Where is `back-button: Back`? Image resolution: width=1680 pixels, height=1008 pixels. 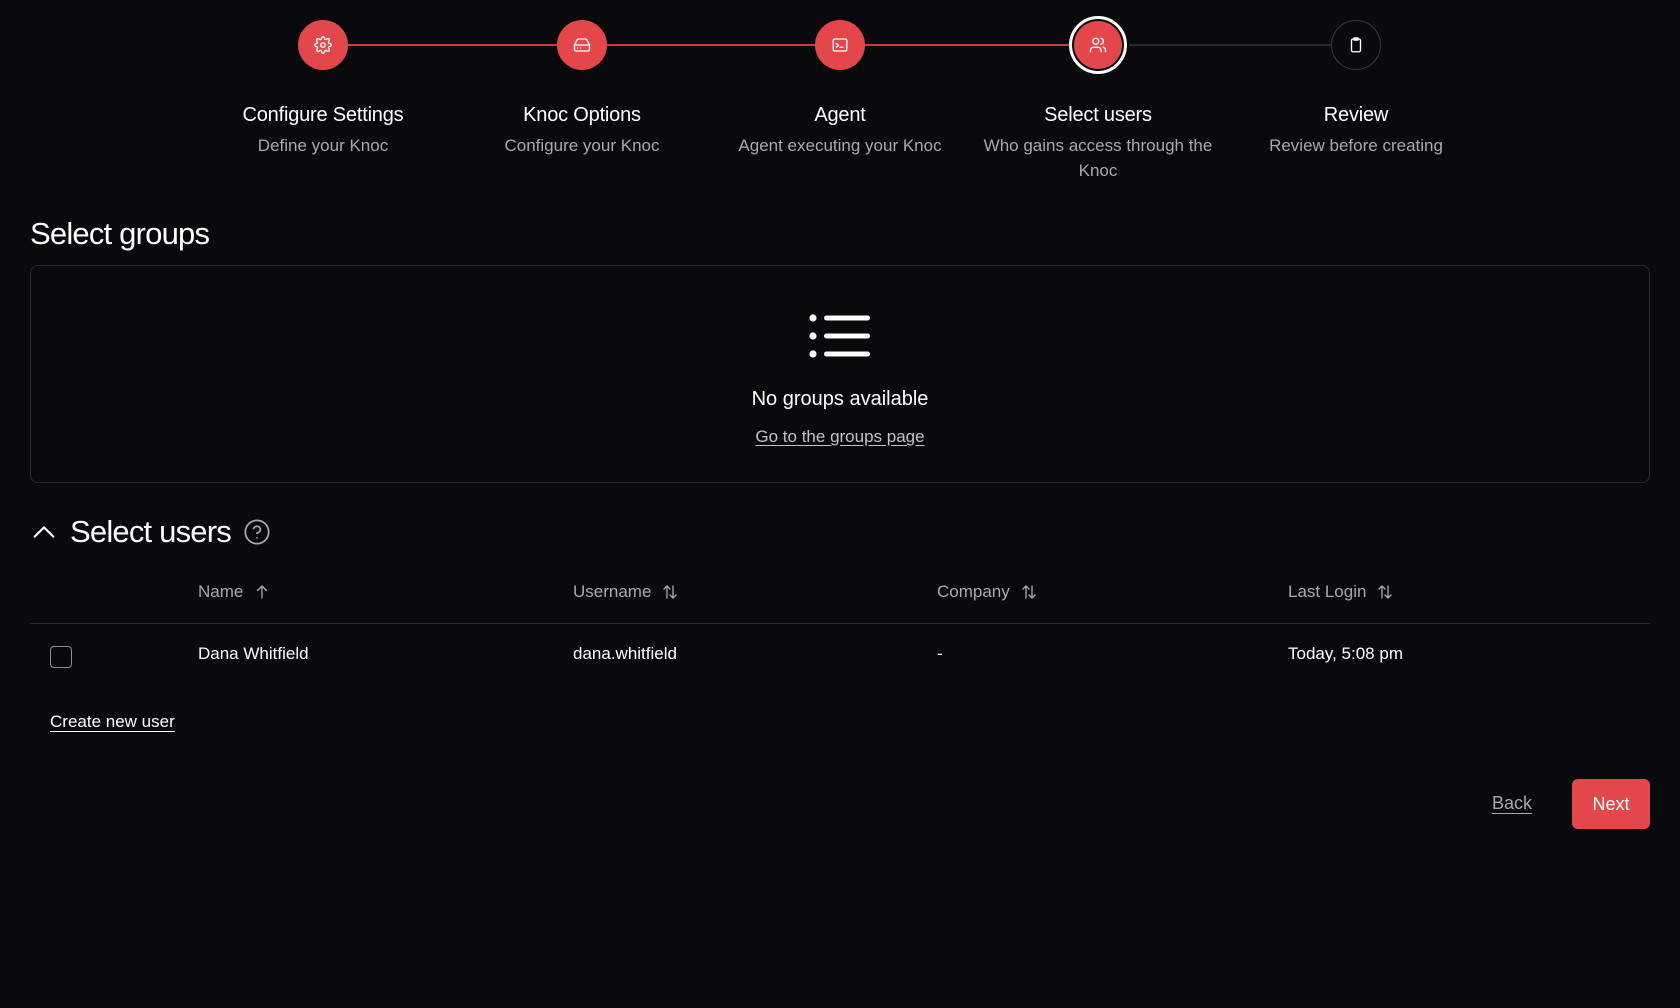
back-button: Back is located at coordinates (1512, 803).